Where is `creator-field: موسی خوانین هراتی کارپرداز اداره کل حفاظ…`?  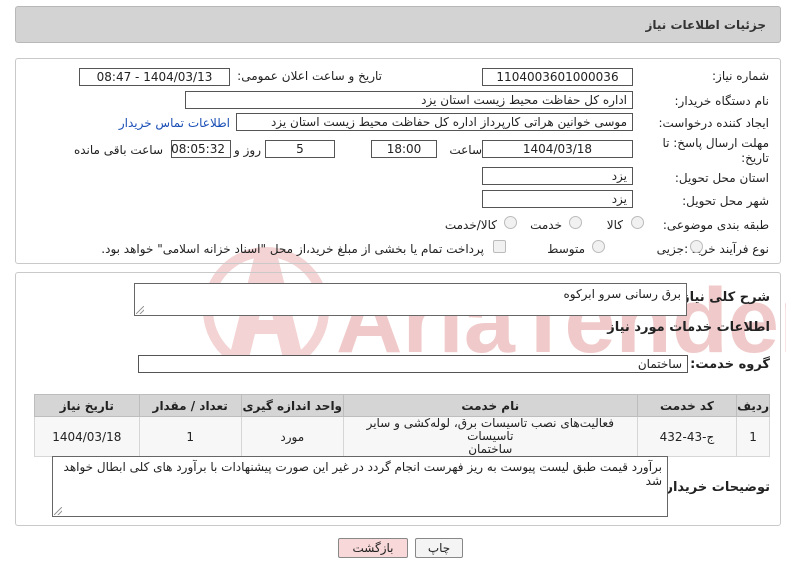 creator-field: موسی خوانین هراتی کارپرداز اداره کل حفاظ… is located at coordinates (434, 122).